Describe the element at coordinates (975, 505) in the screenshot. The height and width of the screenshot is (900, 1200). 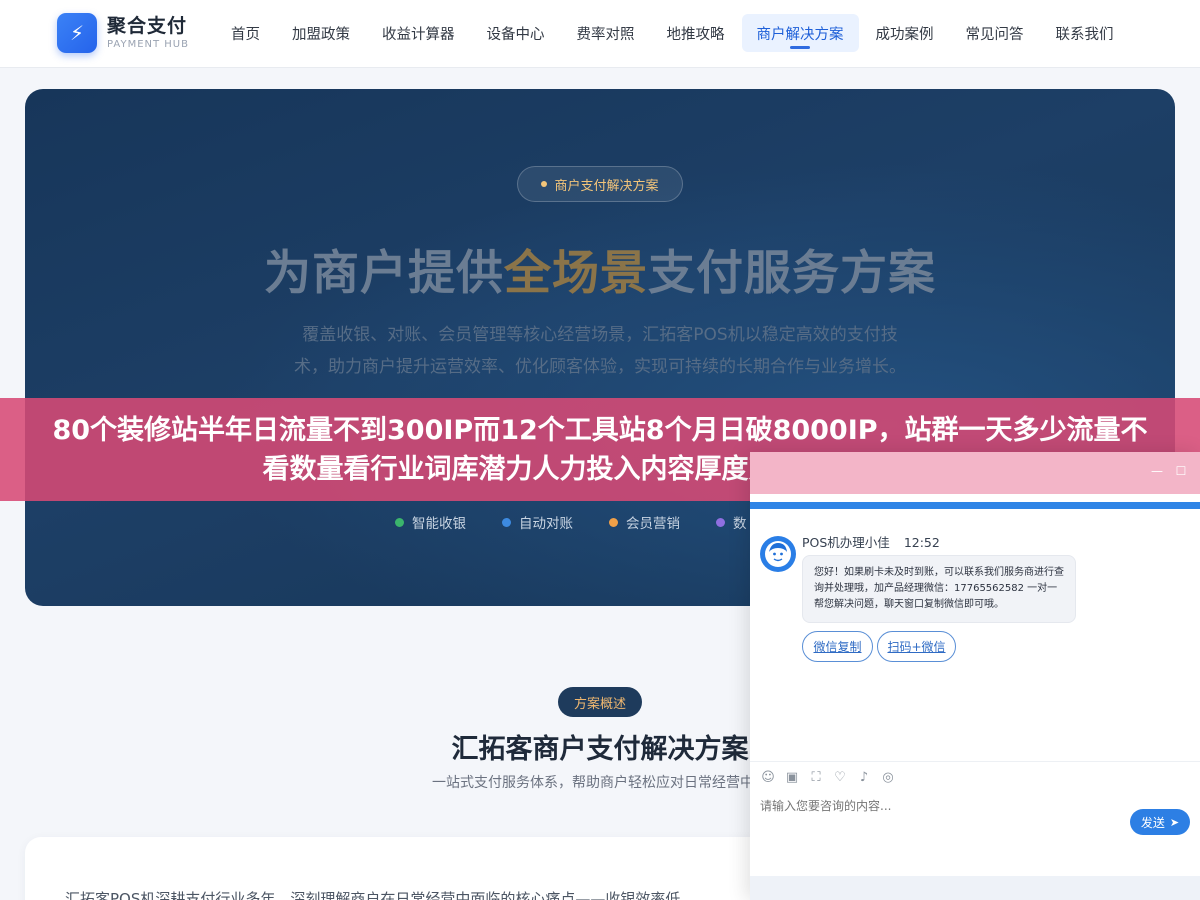
I see `chat-accent-bar` at that location.